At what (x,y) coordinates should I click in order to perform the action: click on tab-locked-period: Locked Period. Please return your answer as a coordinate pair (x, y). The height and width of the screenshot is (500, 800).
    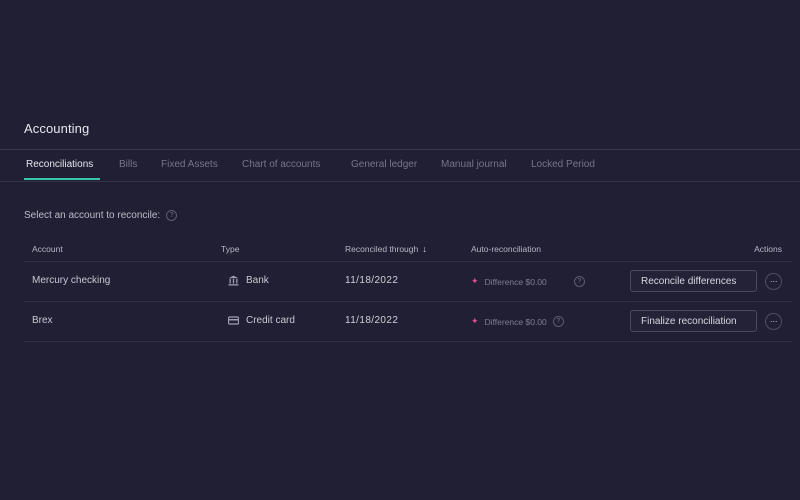
    Looking at the image, I should click on (563, 164).